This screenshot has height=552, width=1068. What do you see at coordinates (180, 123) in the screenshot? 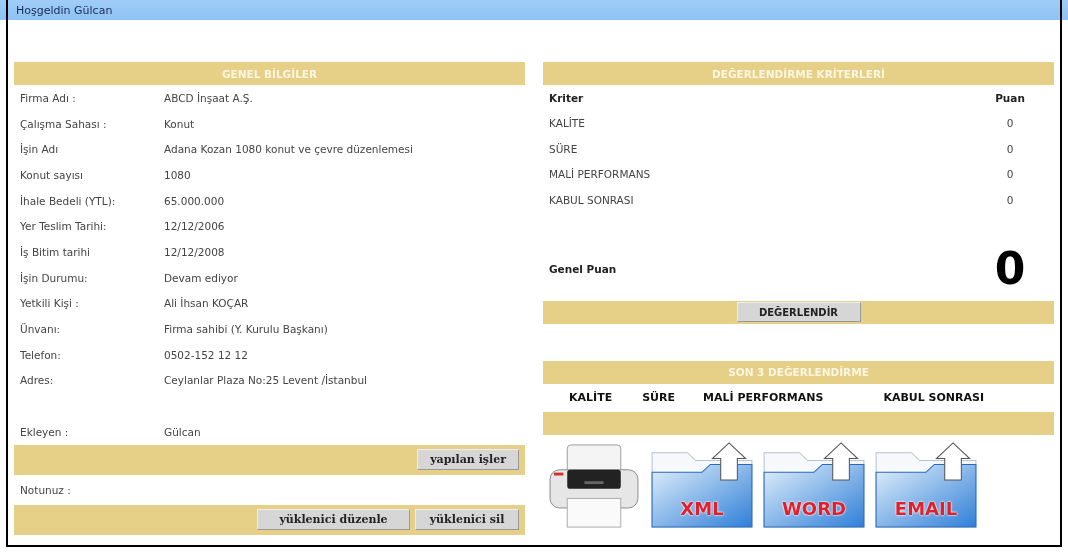
I see `field-value: Konut` at bounding box center [180, 123].